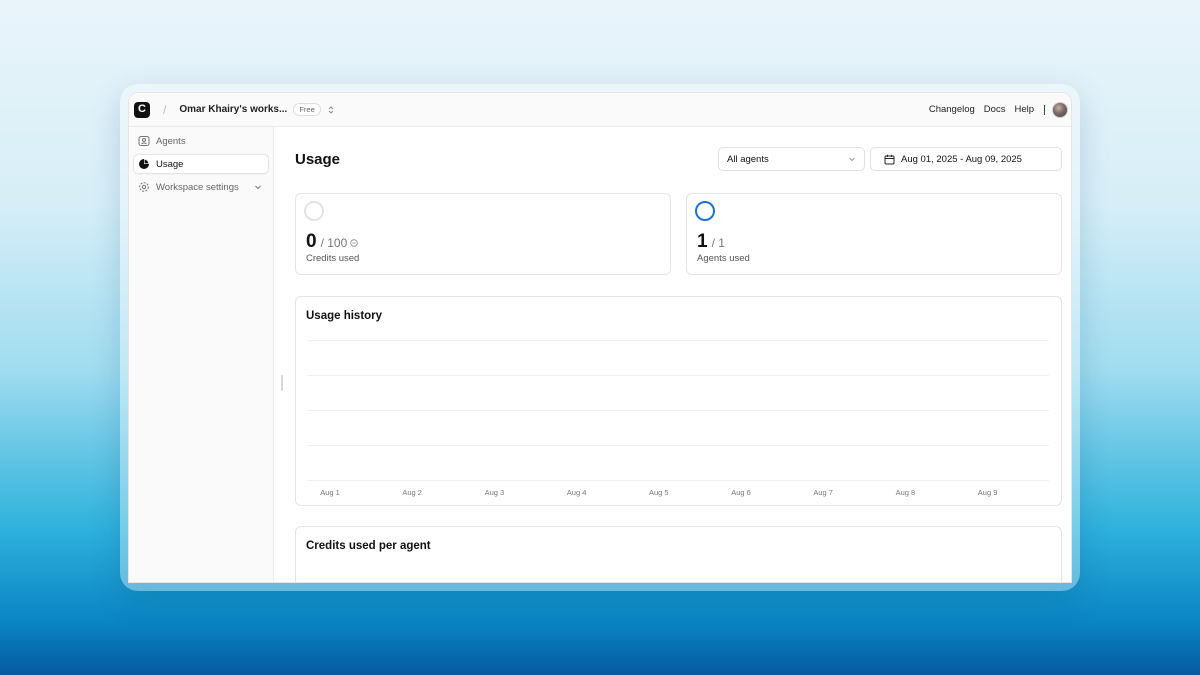 The height and width of the screenshot is (675, 1200). I want to click on sidebar-item-label: Agents, so click(171, 141).